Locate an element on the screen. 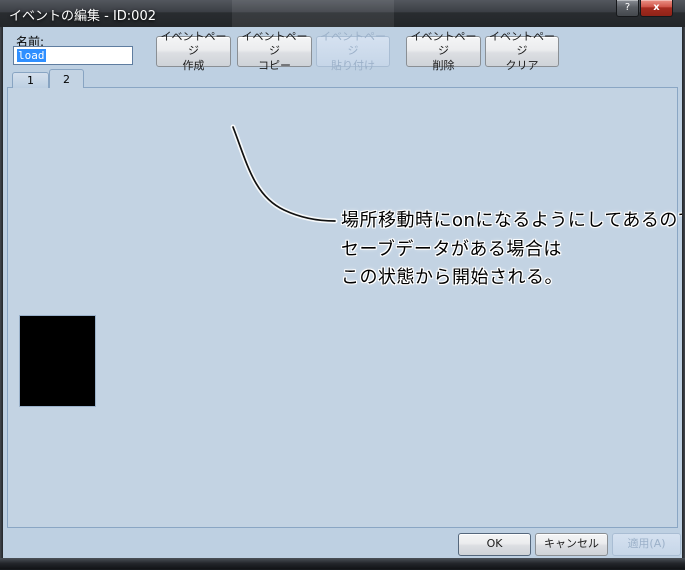  window-title: イベントの編集 - ID:002 is located at coordinates (82, 16).